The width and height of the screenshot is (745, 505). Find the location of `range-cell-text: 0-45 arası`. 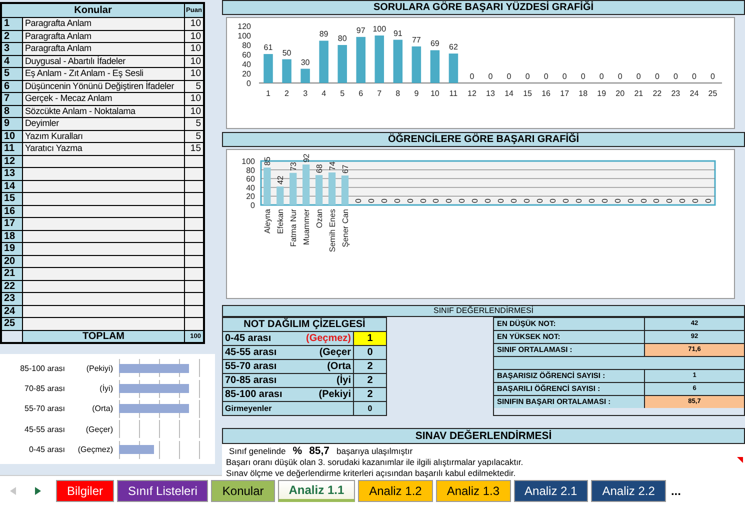

range-cell-text: 0-45 arası is located at coordinates (248, 338).